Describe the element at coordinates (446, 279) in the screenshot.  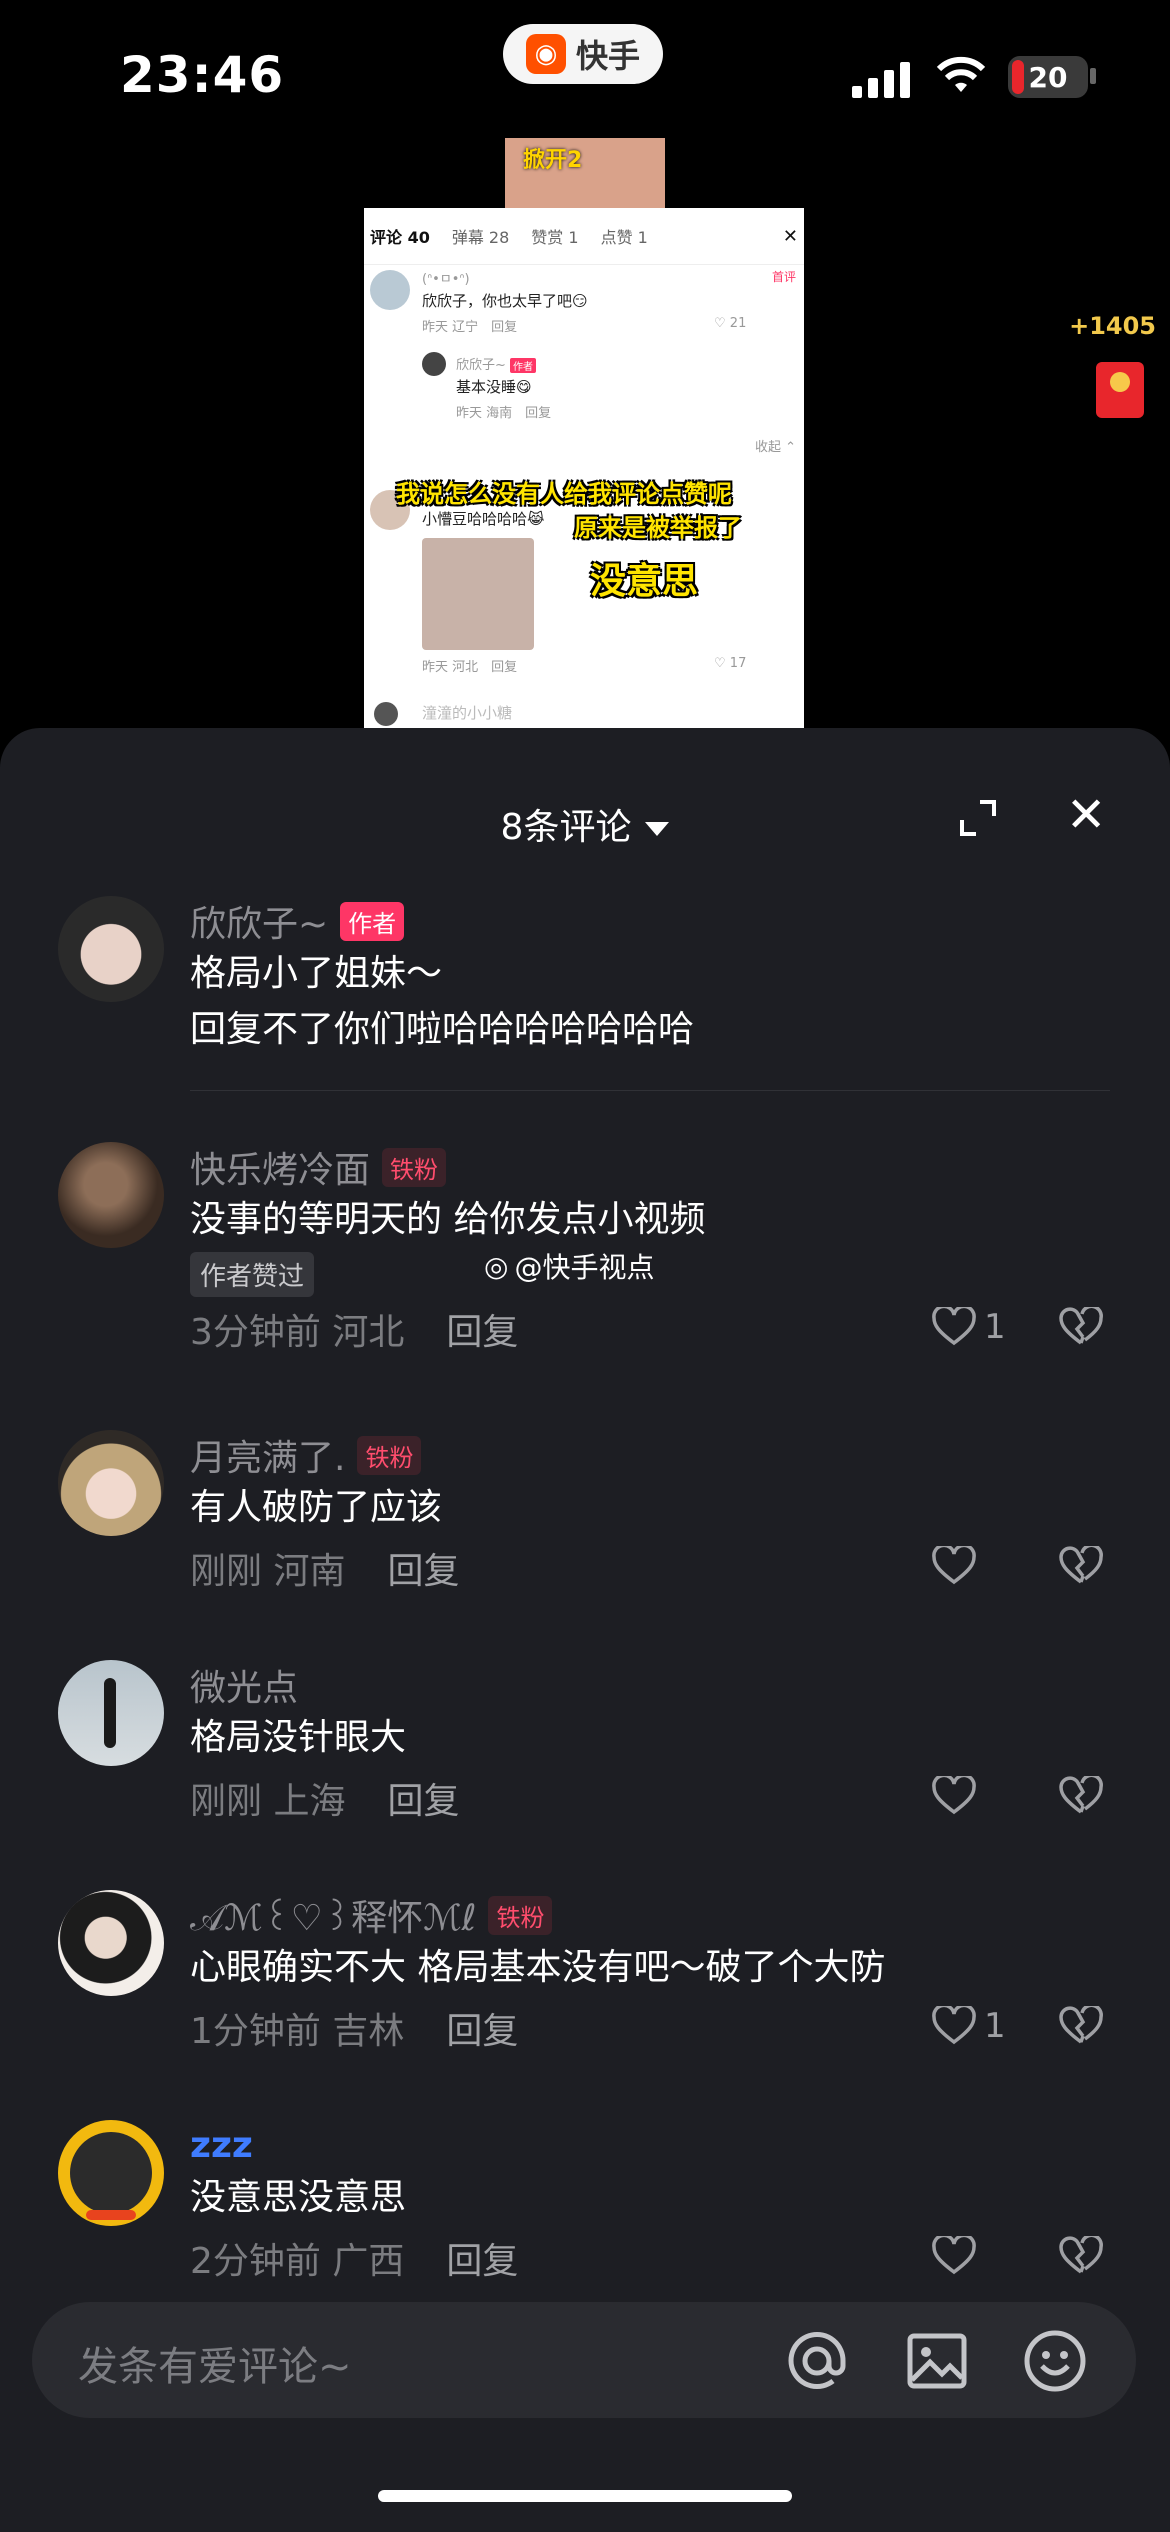
I see `embed-c1-name: (ᐢ•ㅁ•ᐢ)` at that location.